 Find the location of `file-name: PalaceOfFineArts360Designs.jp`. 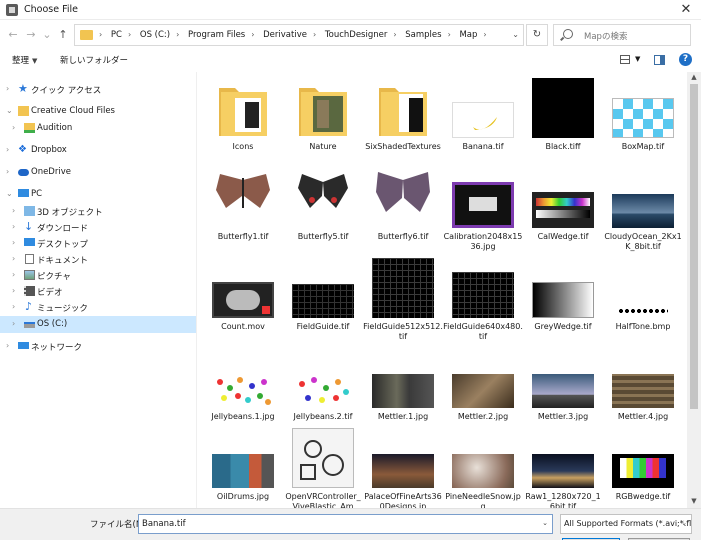

file-name: PalaceOfFineArts360Designs.jp is located at coordinates (403, 500).